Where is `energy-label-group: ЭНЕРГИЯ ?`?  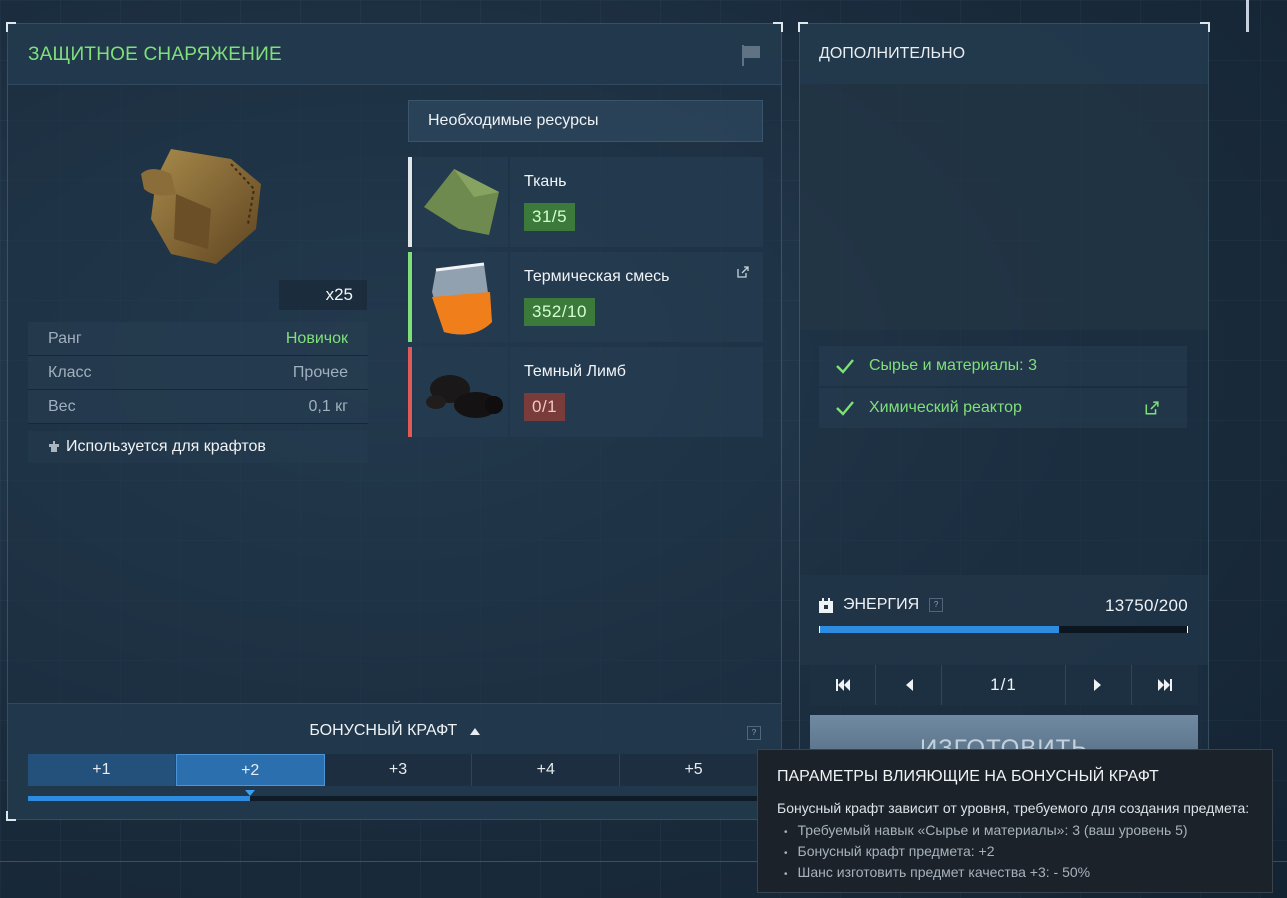 energy-label-group: ЭНЕРГИЯ ? is located at coordinates (881, 605).